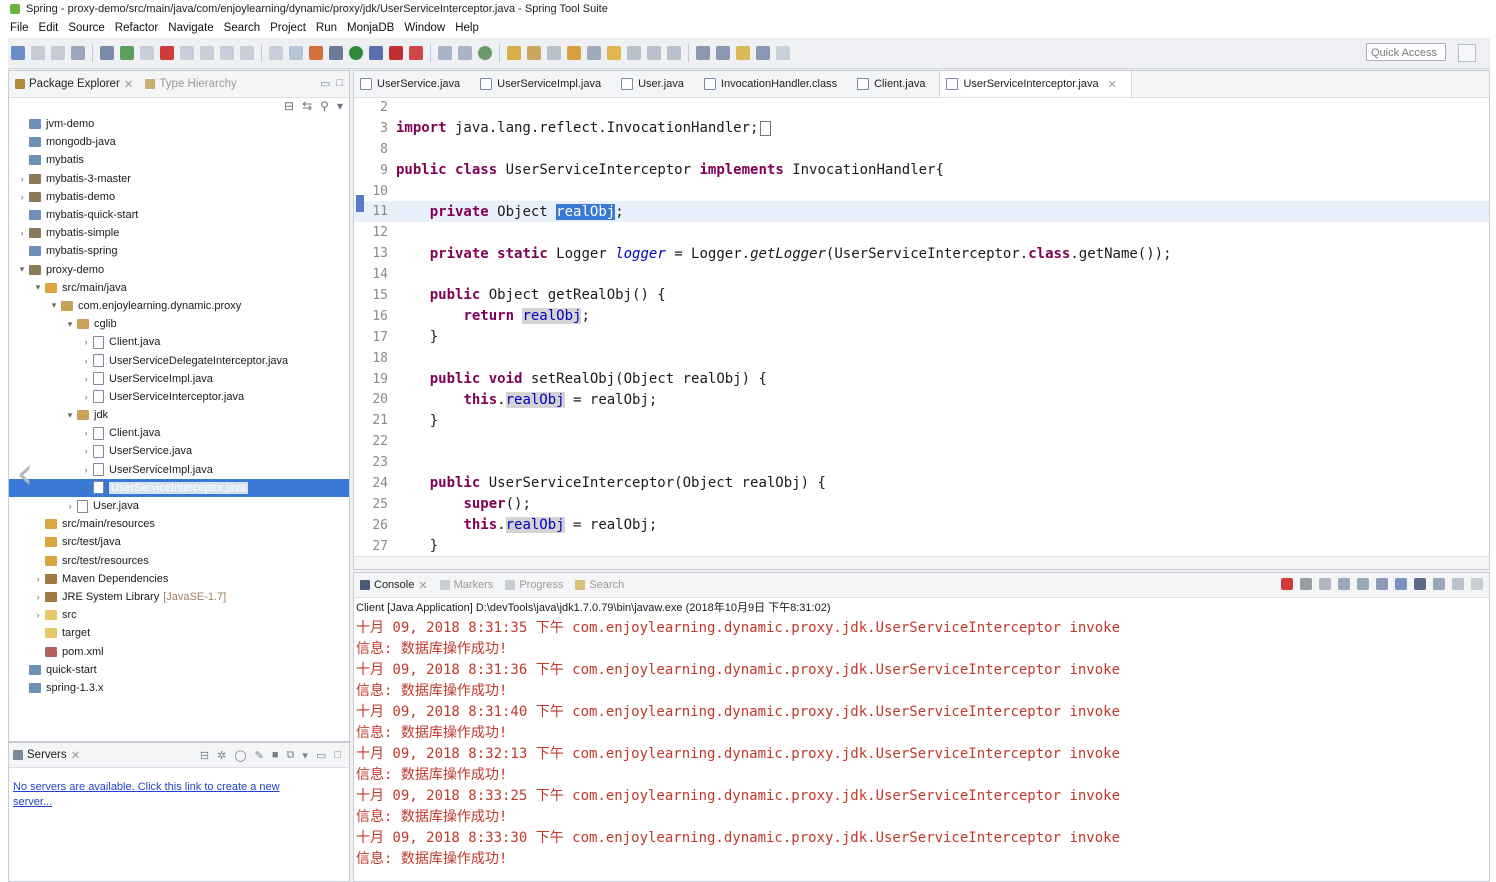 The height and width of the screenshot is (882, 1496). Describe the element at coordinates (703, 53) in the screenshot. I see `next-annotation-icon` at that location.